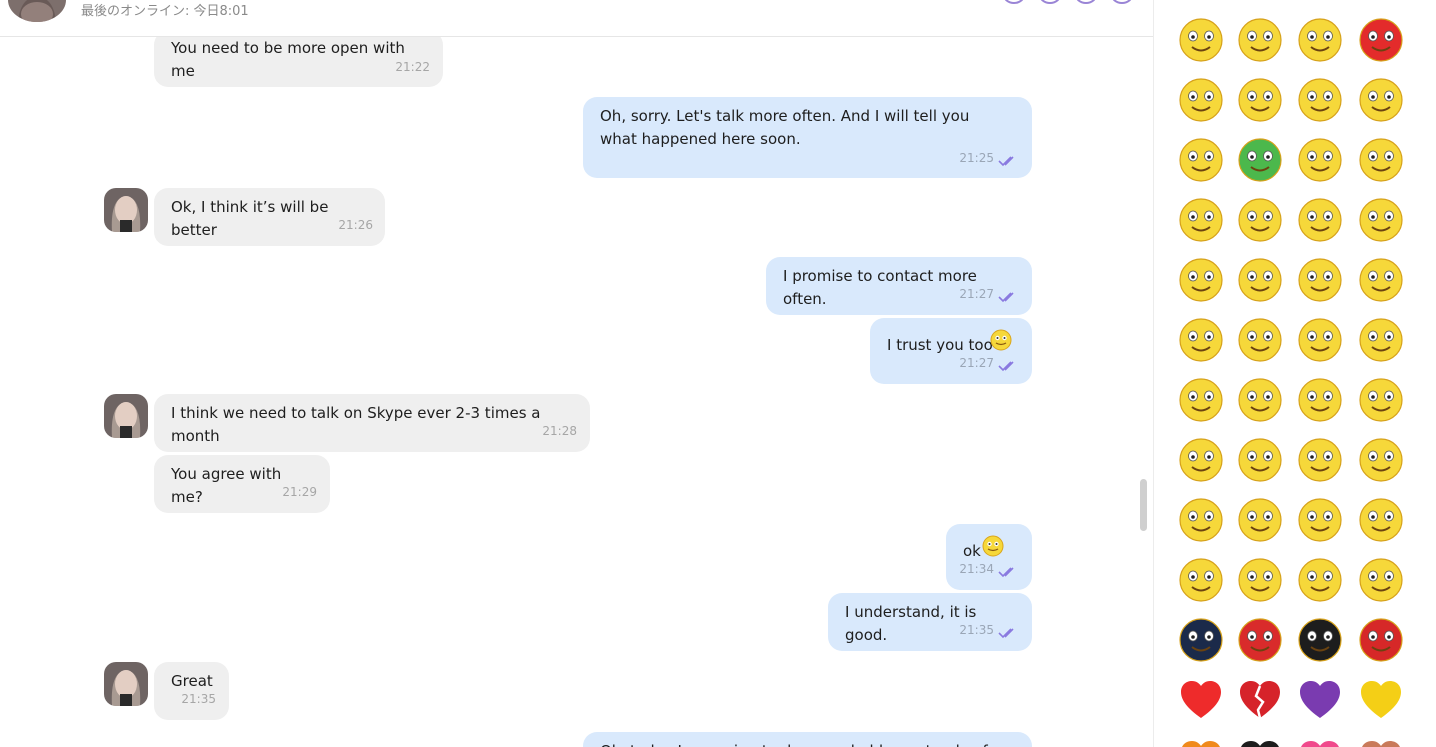  What do you see at coordinates (1201, 400) in the screenshot?
I see `dizzy-face-emoji-icon` at bounding box center [1201, 400].